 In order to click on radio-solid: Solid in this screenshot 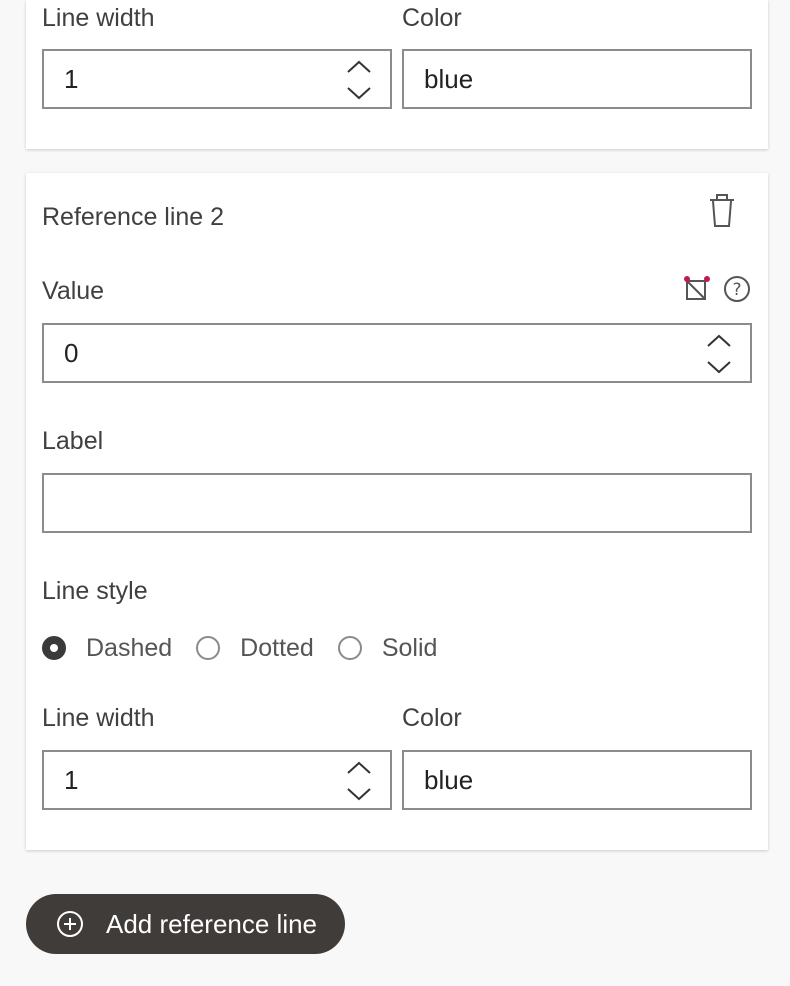, I will do `click(387, 648)`.